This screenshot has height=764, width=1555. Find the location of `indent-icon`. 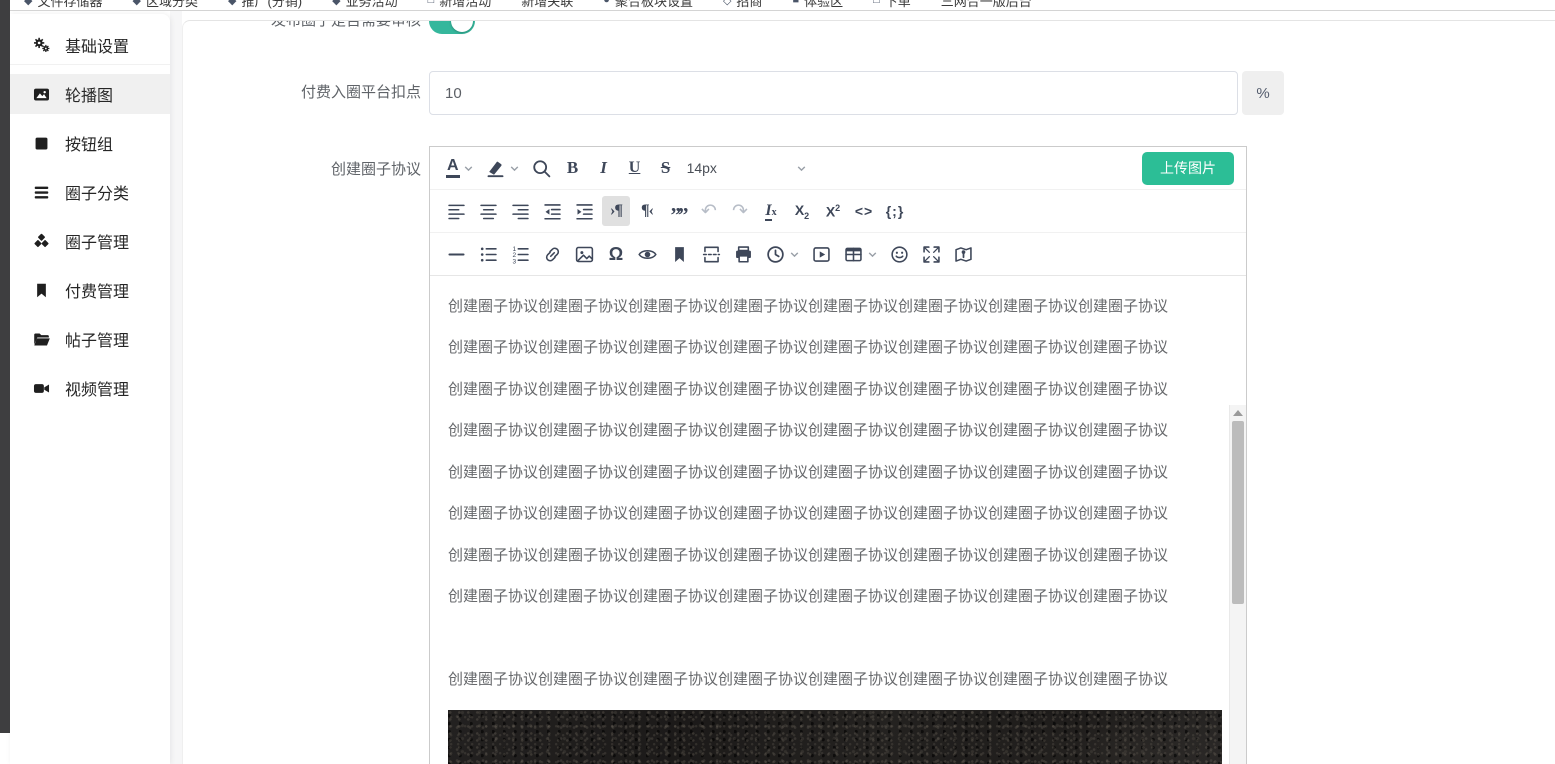

indent-icon is located at coordinates (584, 211).